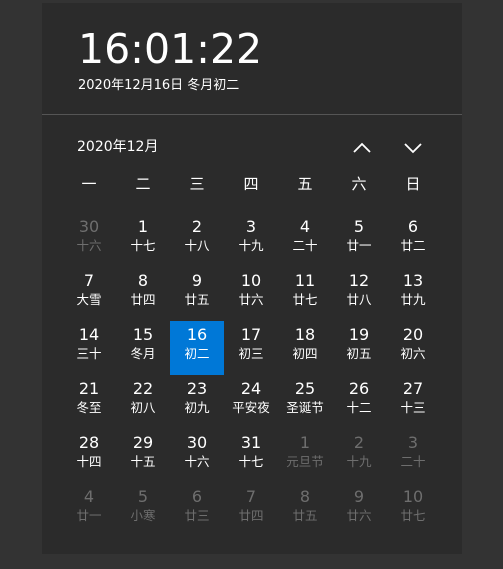  Describe the element at coordinates (251, 496) in the screenshot. I see `day-number: 7` at that location.